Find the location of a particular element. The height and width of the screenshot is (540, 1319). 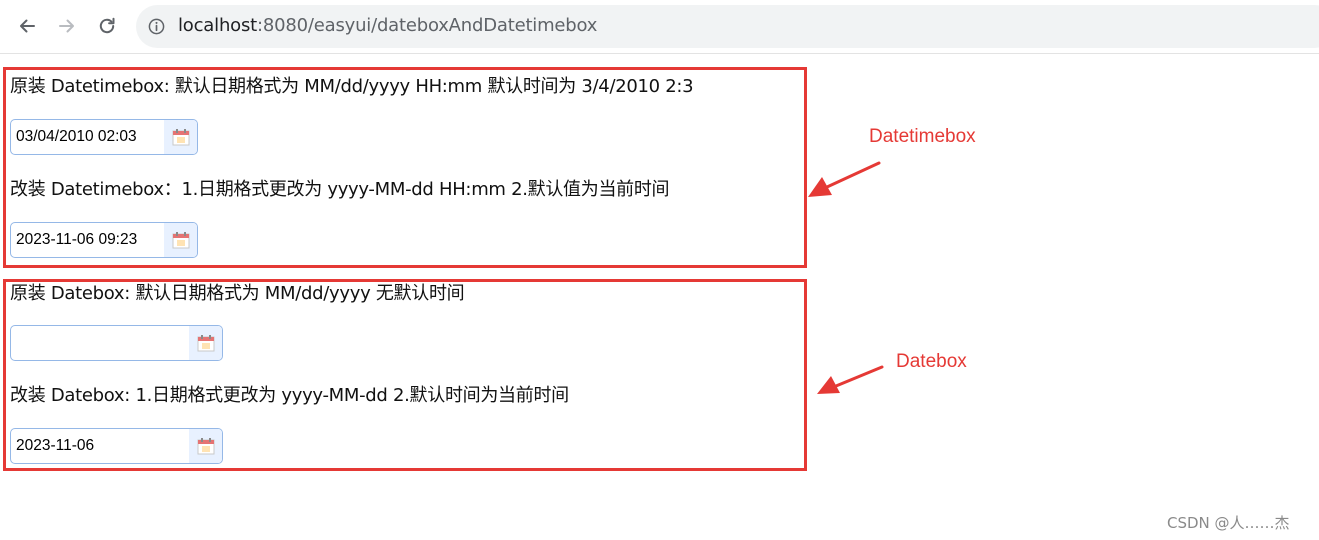

watermark: CSDN @人……杰 is located at coordinates (1228, 523).